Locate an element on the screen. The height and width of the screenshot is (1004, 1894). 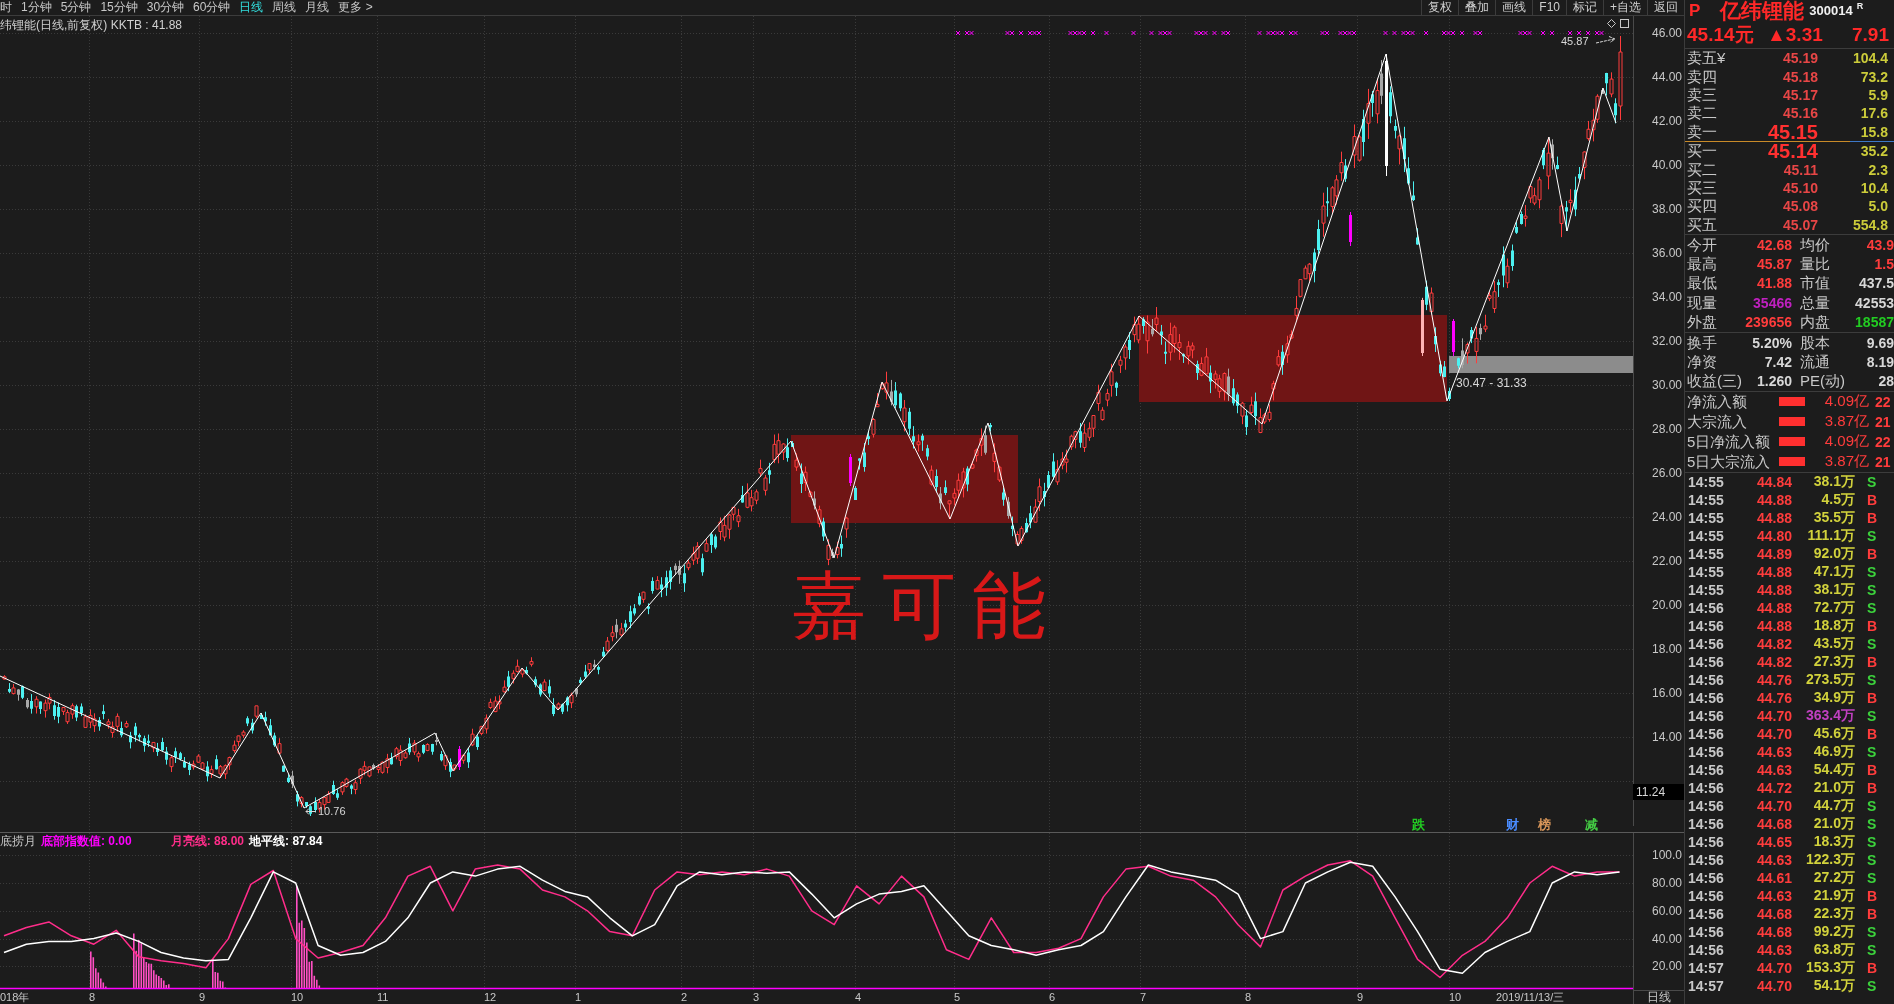
period-tab: 月线 is located at coordinates (317, 7).